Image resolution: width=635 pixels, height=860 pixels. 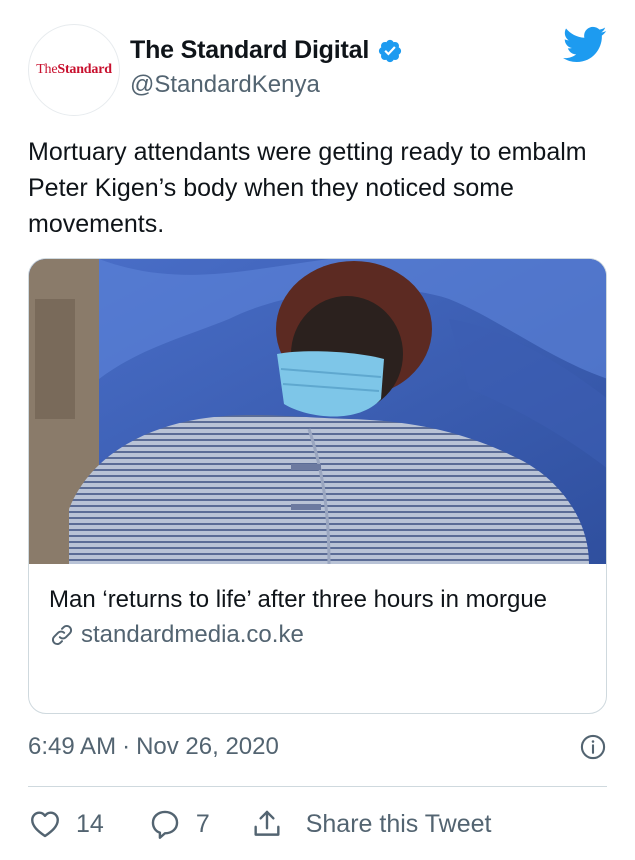 What do you see at coordinates (266, 67) in the screenshot?
I see `account-info: The Standard Digital @StandardKenya` at bounding box center [266, 67].